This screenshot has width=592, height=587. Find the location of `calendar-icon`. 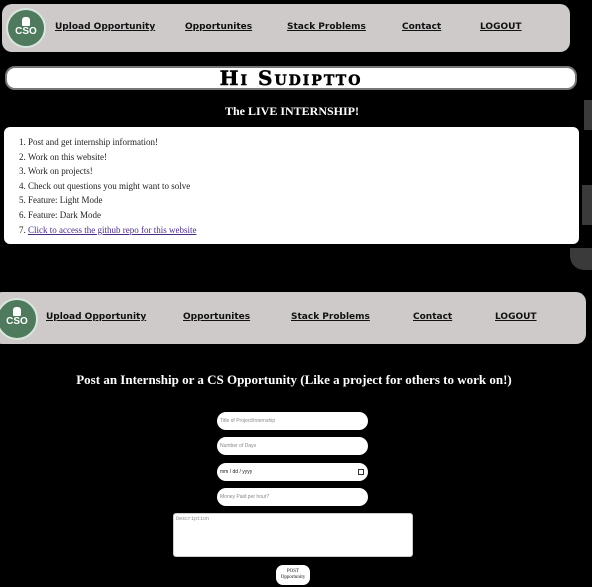

calendar-icon is located at coordinates (361, 472).